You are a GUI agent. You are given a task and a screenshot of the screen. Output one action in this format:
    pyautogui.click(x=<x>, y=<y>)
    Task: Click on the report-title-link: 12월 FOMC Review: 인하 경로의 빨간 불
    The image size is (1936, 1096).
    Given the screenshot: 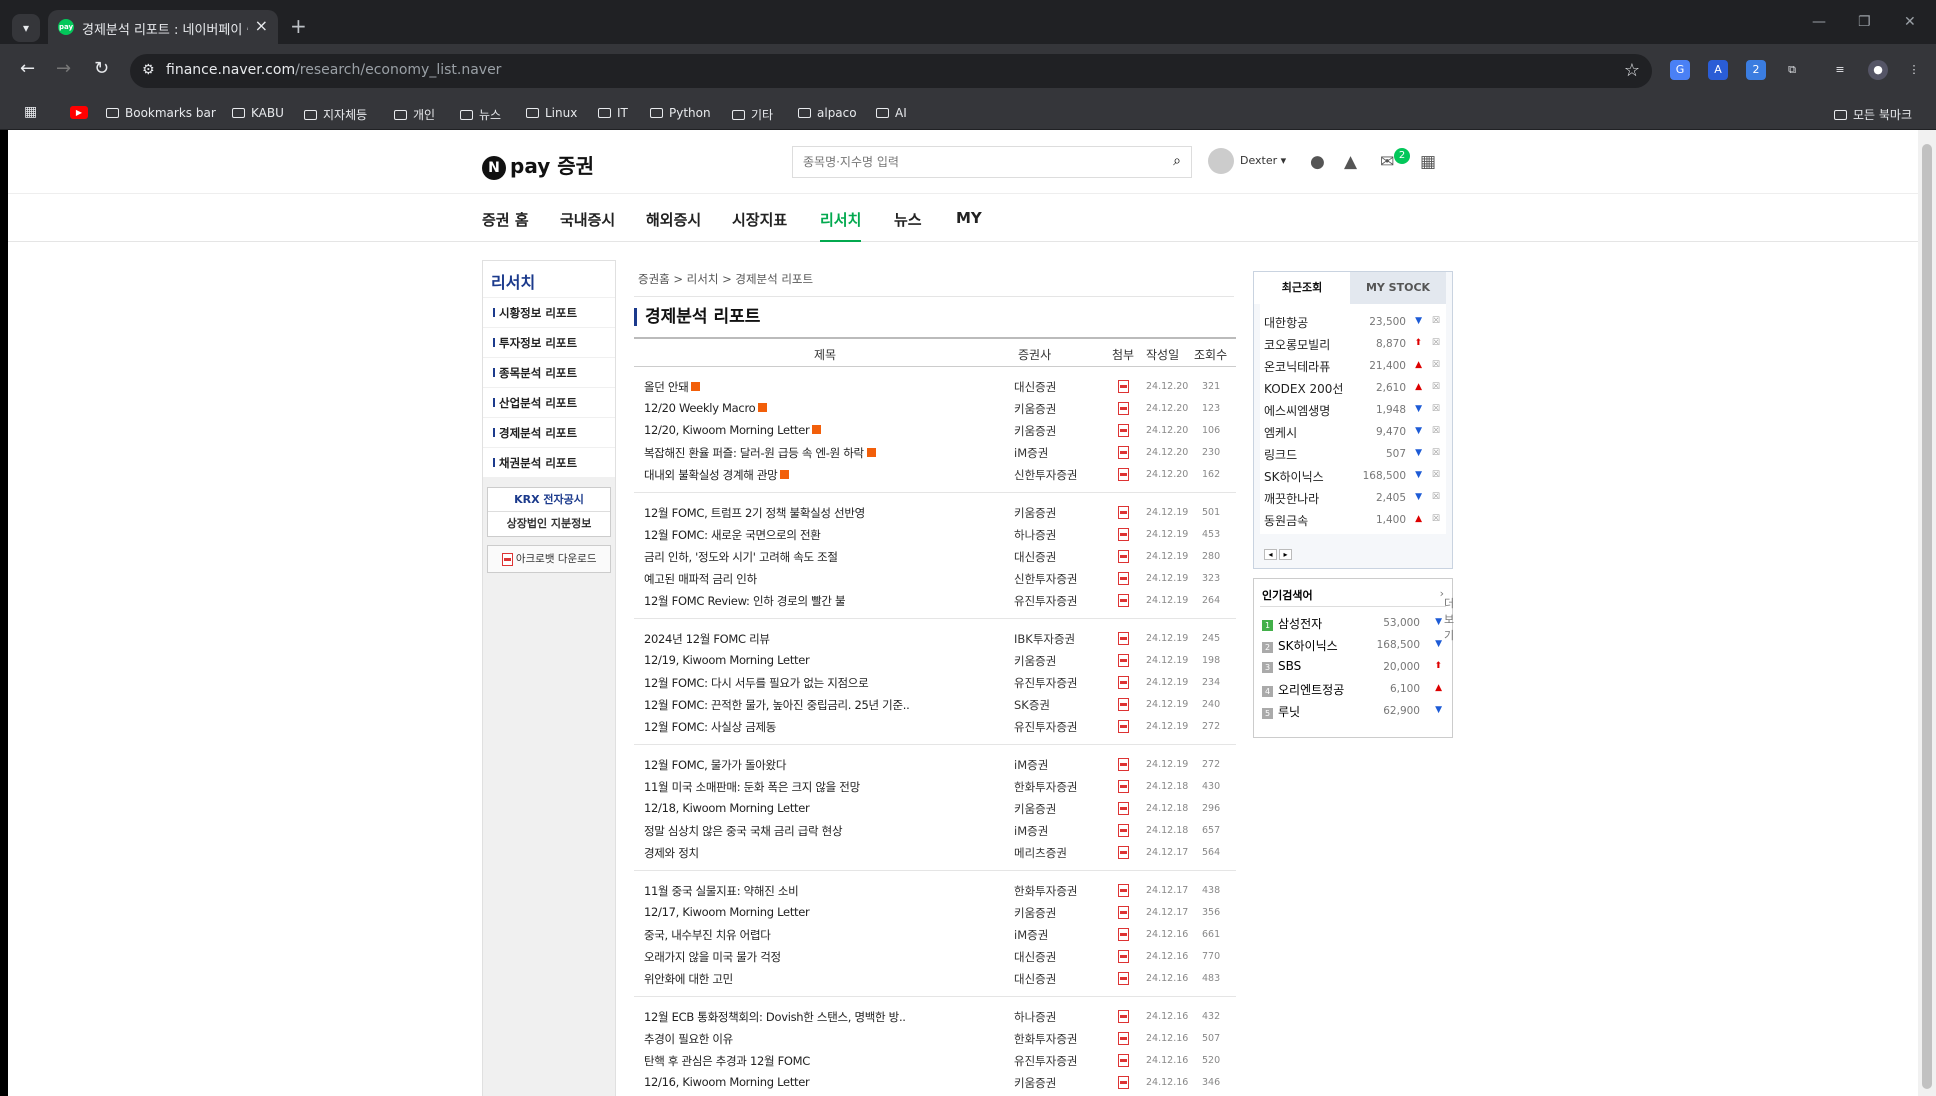 What is the action you would take?
    pyautogui.click(x=836, y=601)
    